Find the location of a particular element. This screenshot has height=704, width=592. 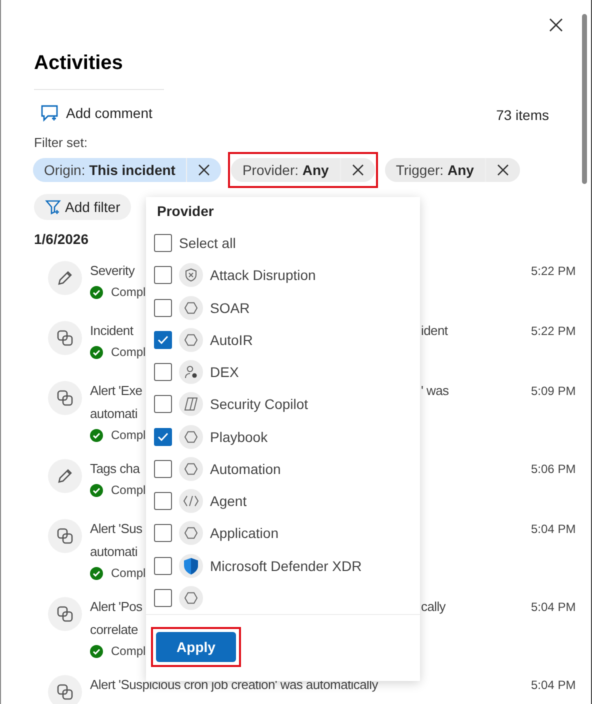

option-label: SOAR is located at coordinates (230, 308).